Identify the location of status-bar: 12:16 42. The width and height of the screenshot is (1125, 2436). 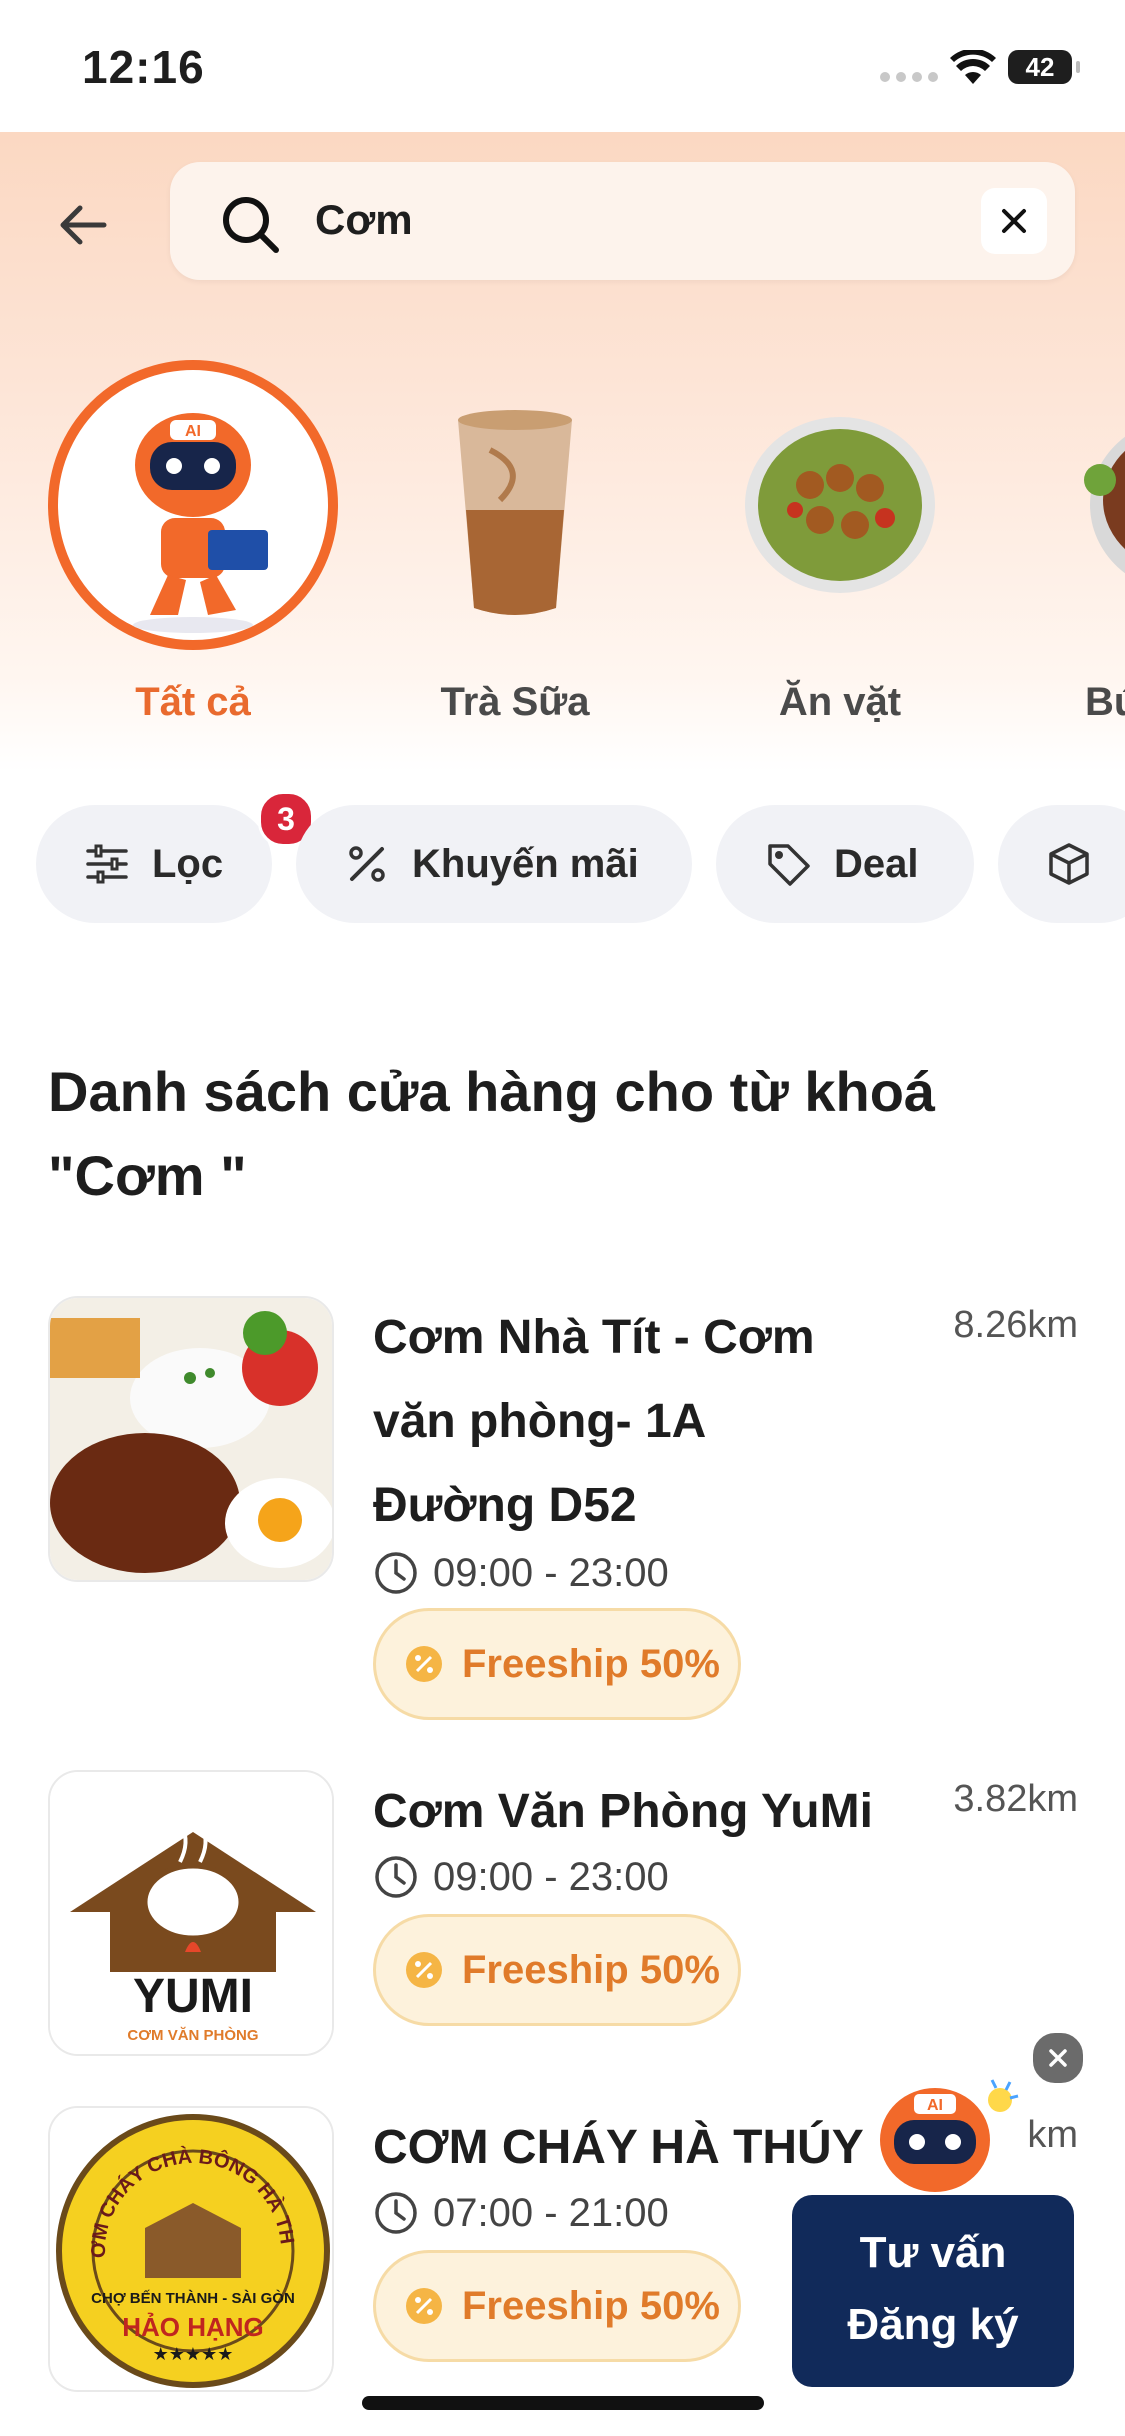
(562, 66).